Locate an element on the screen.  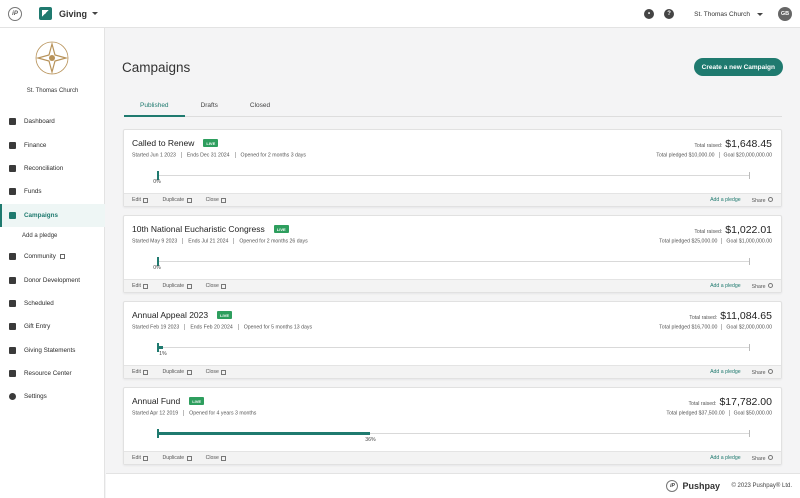
campaign-opened: Opened for 5 months 13 days is located at coordinates (278, 327).